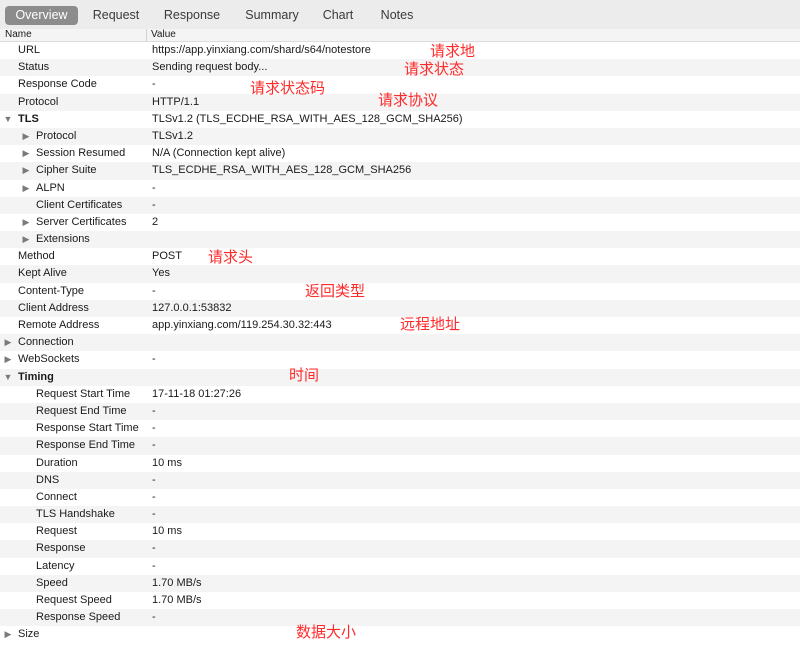 This screenshot has width=800, height=646. What do you see at coordinates (272, 15) in the screenshot?
I see `tab-summary: Summary` at bounding box center [272, 15].